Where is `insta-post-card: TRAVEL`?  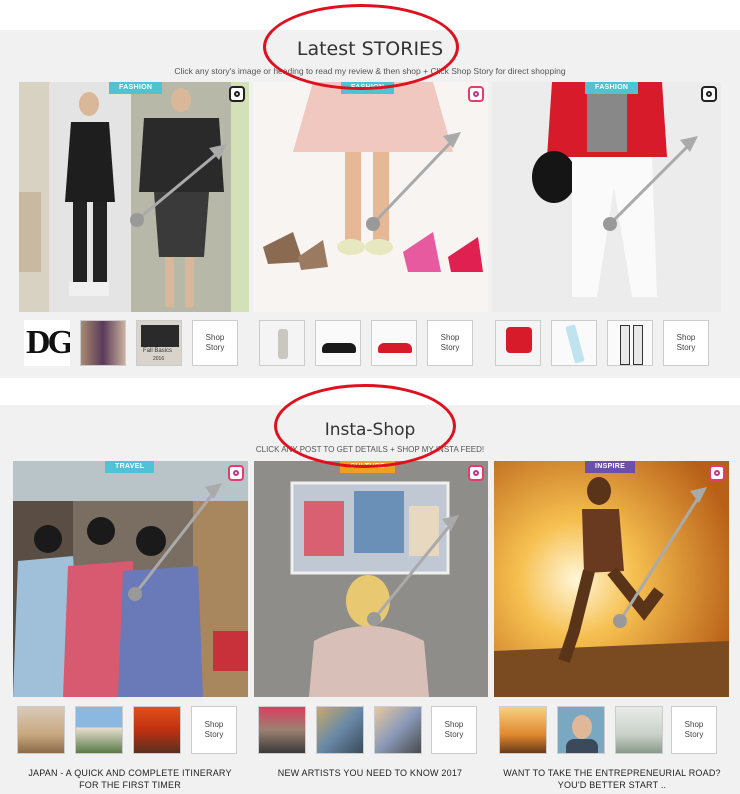 insta-post-card: TRAVEL is located at coordinates (130, 579).